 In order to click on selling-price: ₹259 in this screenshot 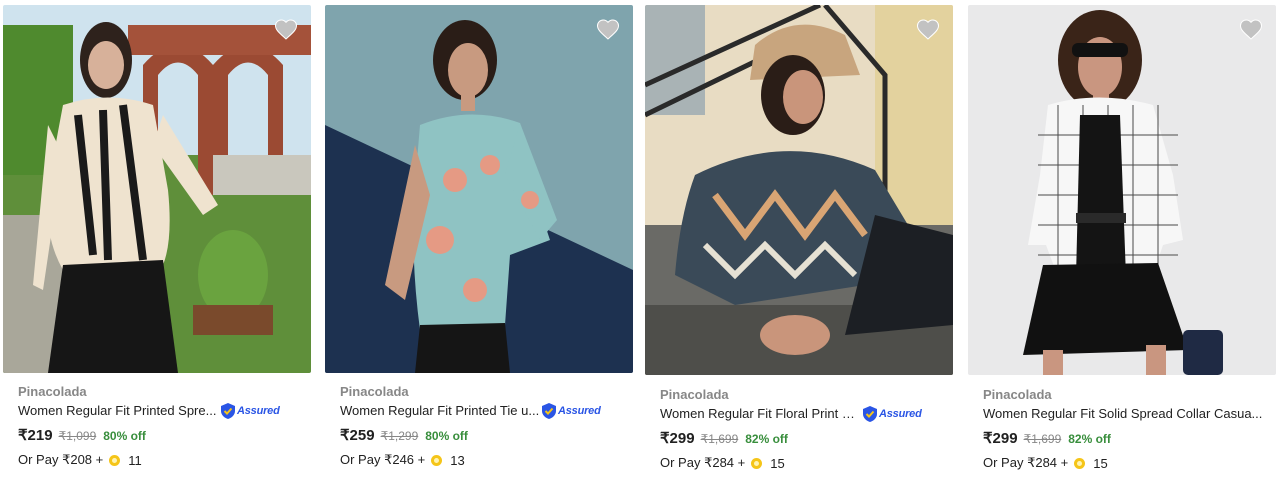, I will do `click(357, 435)`.